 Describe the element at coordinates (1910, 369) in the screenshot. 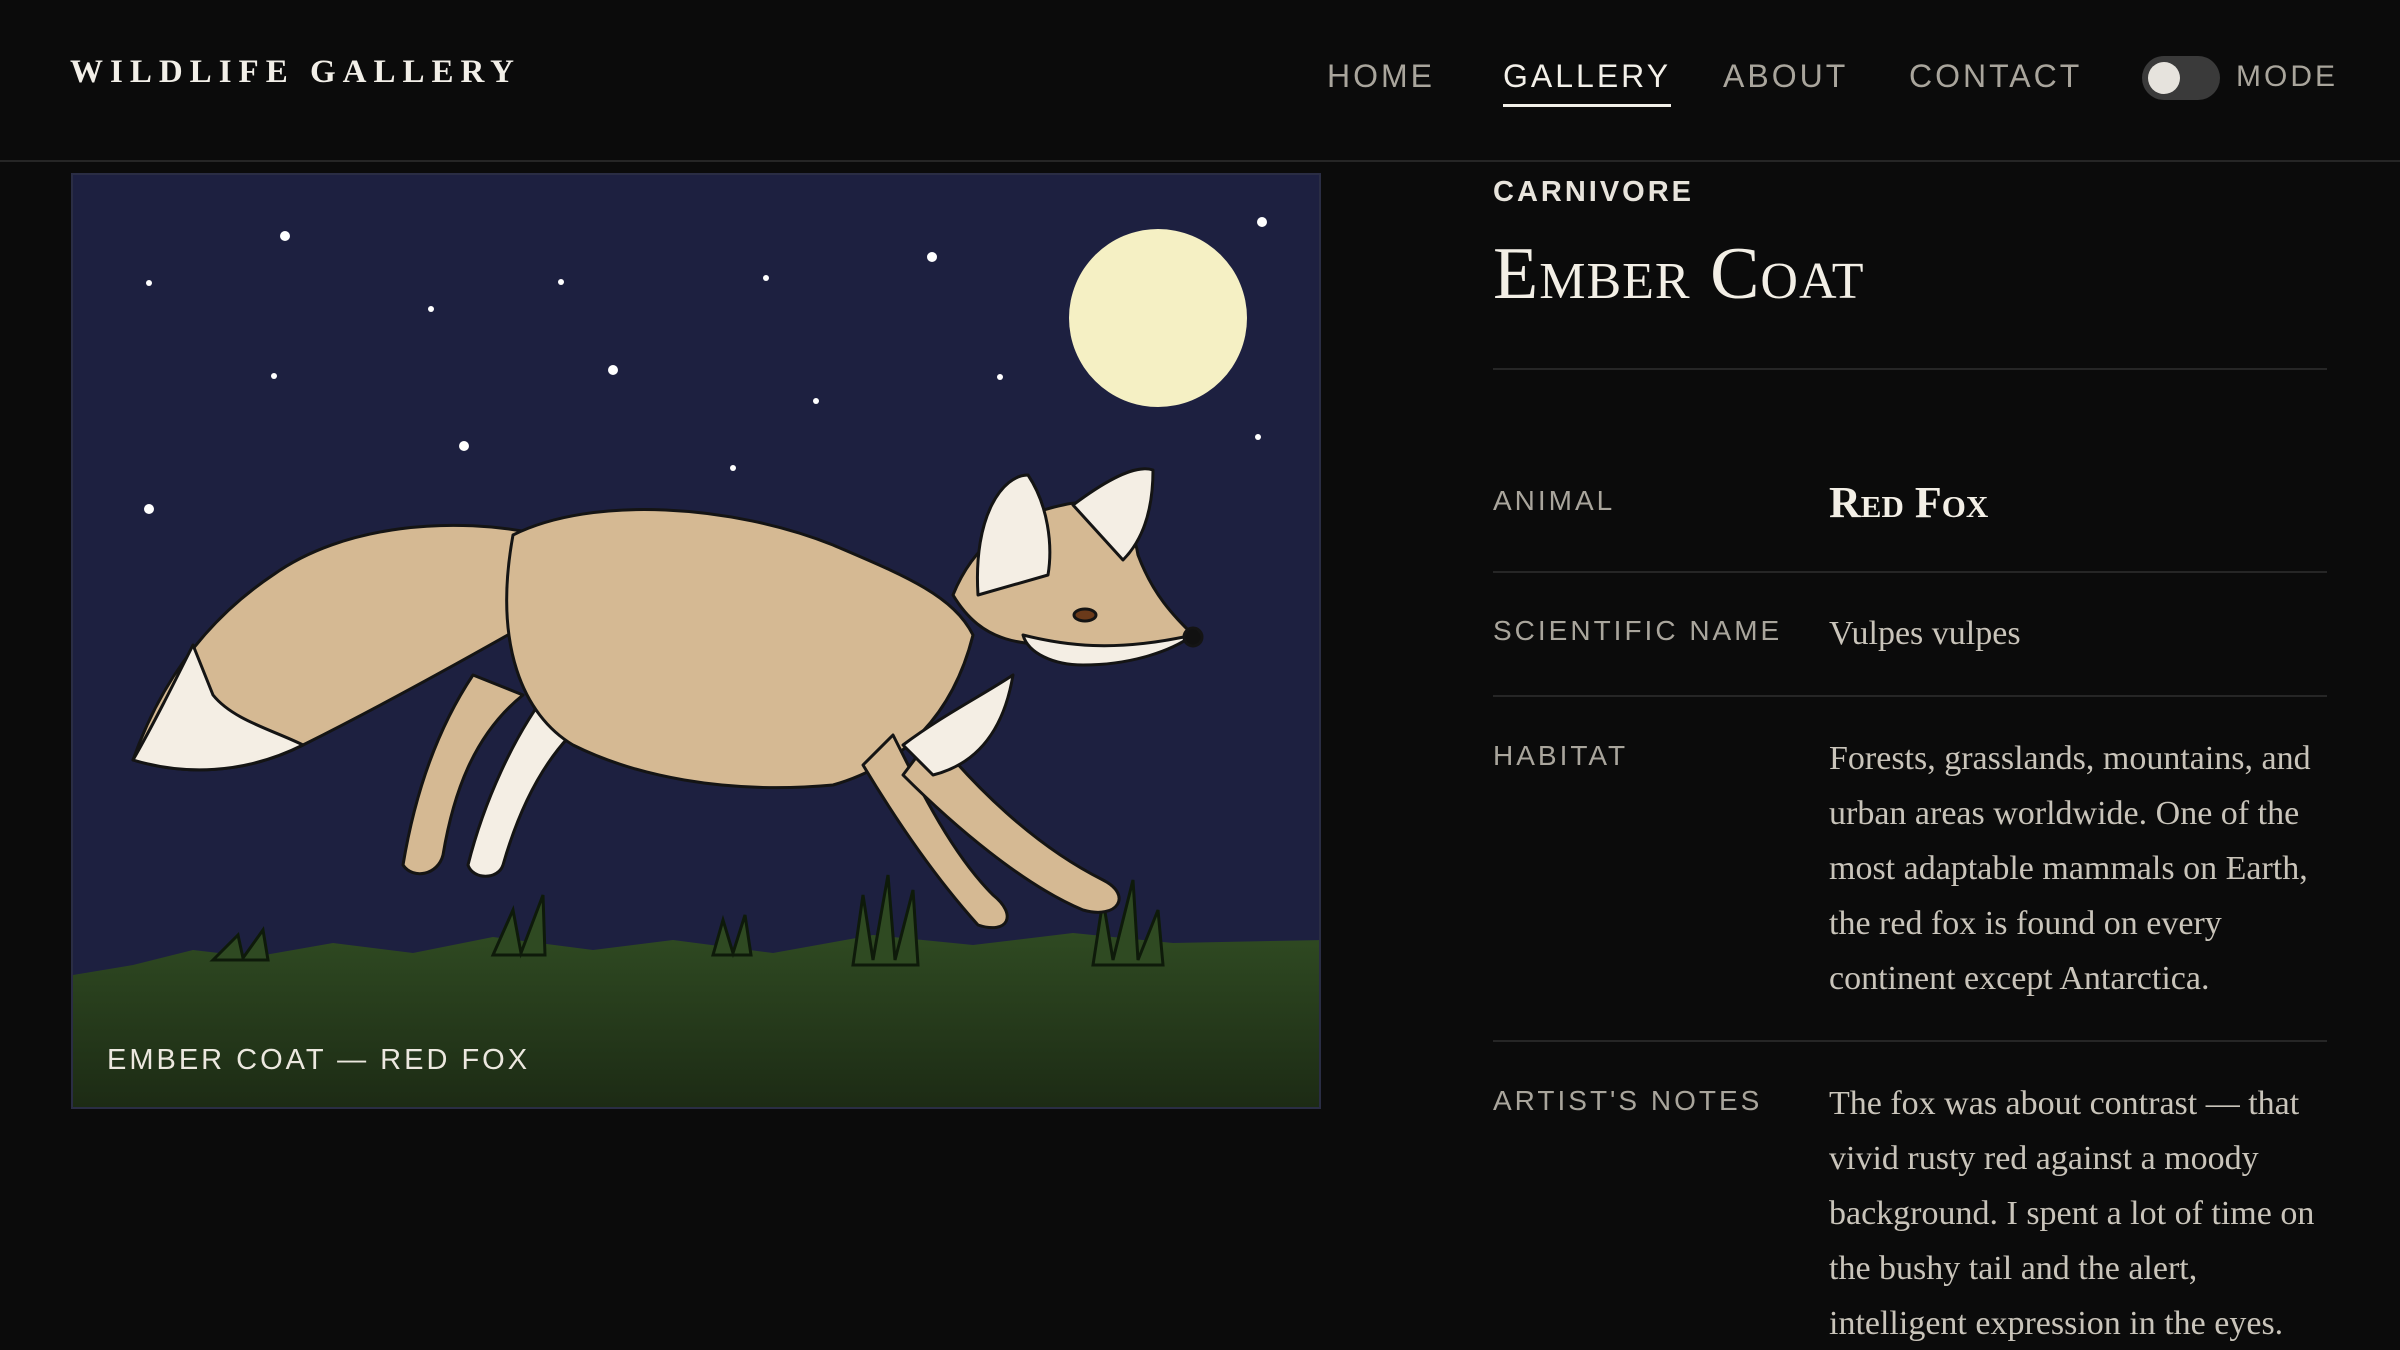

I see `title-divider` at that location.